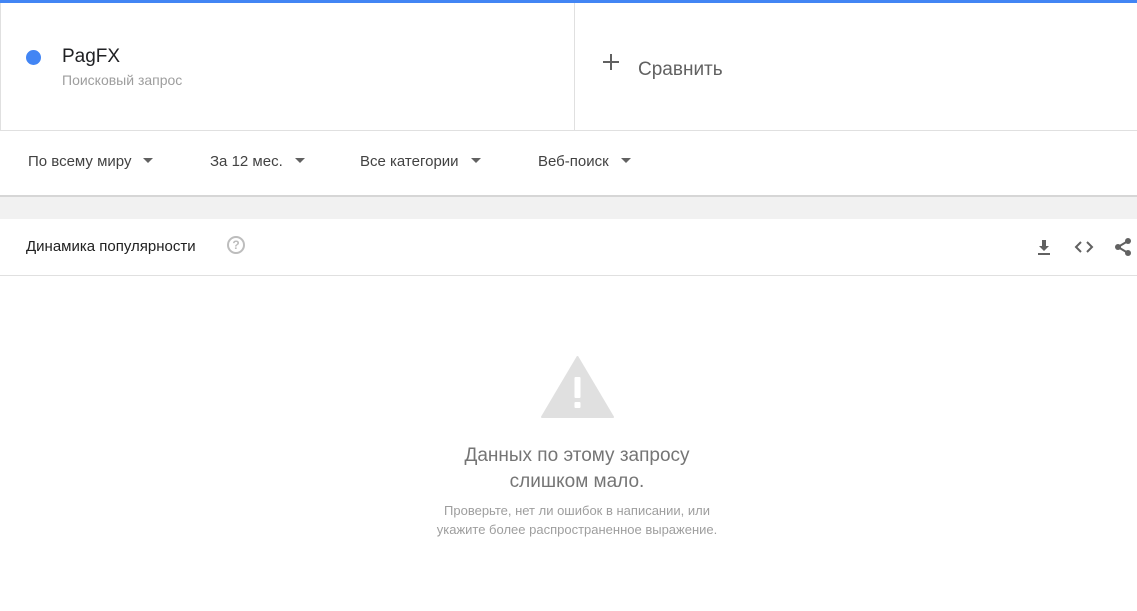  I want to click on category-filter: Все категории, so click(420, 163).